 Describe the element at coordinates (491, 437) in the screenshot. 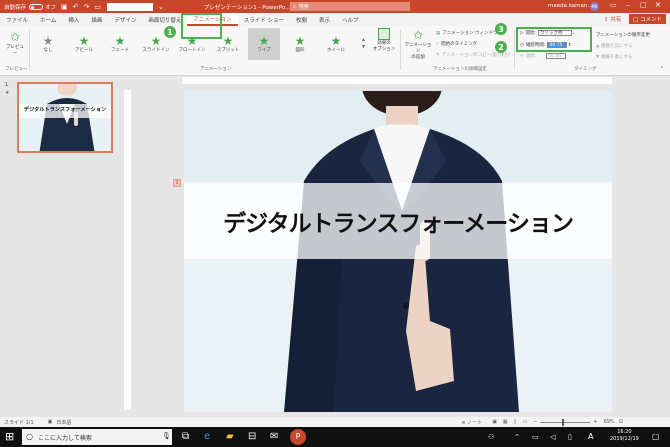

I see `people-icon: ⚇` at that location.